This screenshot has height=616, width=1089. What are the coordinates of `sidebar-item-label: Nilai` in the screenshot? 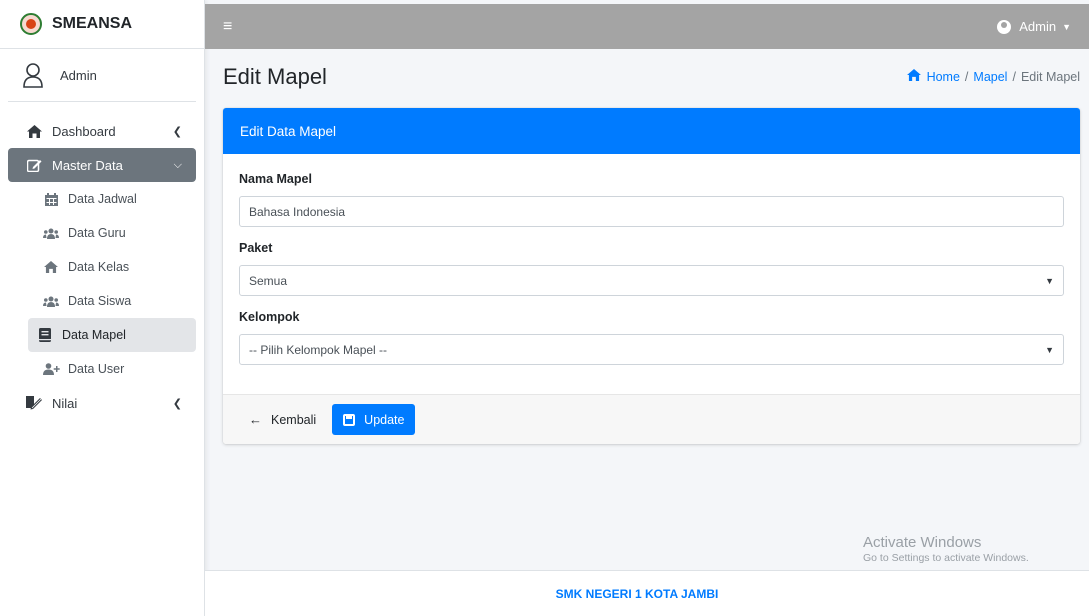 It's located at (65, 403).